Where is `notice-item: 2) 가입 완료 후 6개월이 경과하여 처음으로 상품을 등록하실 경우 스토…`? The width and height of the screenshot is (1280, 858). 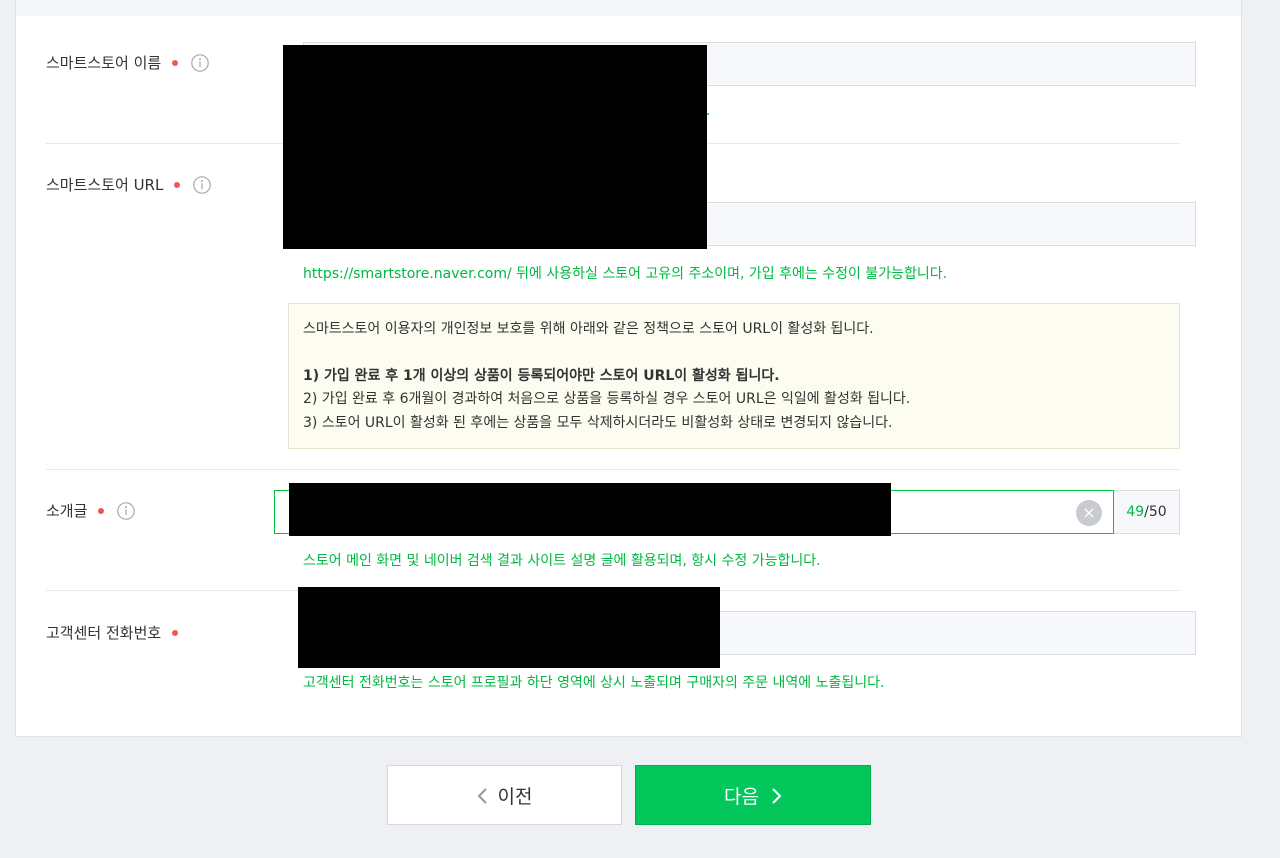
notice-item: 2) 가입 완료 후 6개월이 경과하여 처음으로 상품을 등록하실 경우 스토… is located at coordinates (607, 399).